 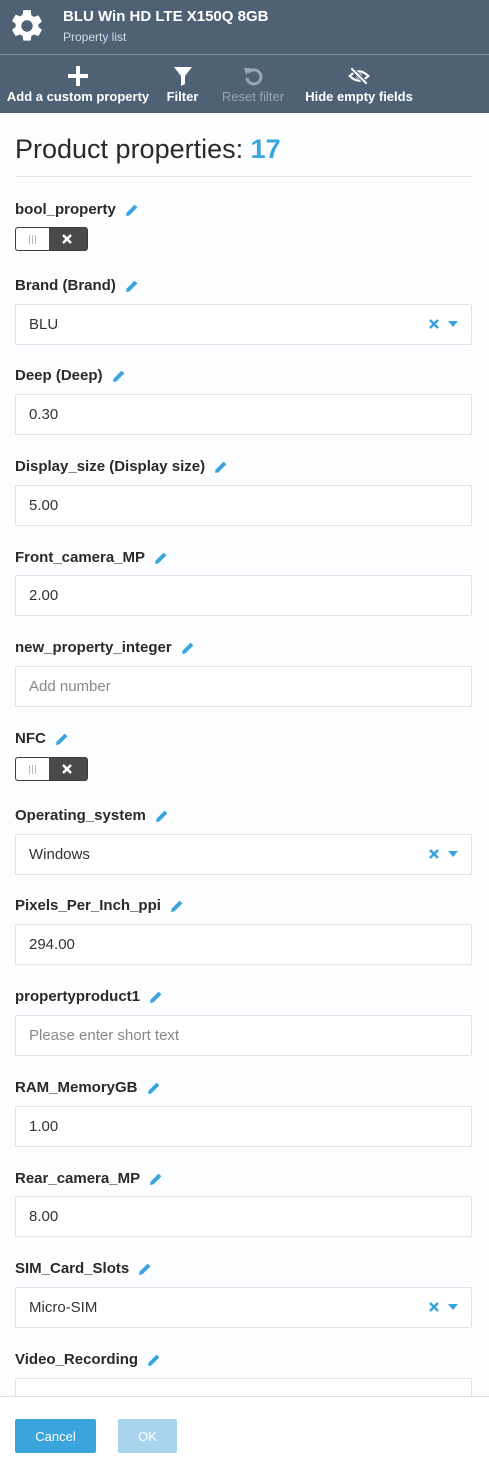 I want to click on propertyproduct1-input: Please enter short text, so click(x=243, y=1035).